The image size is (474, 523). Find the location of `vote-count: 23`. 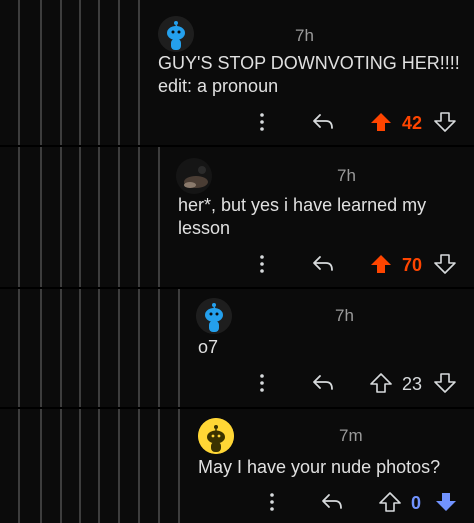

vote-count: 23 is located at coordinates (412, 384).